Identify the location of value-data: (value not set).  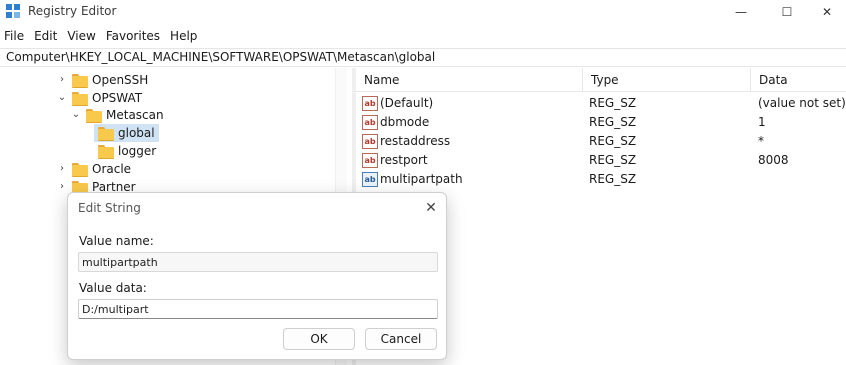
(802, 103).